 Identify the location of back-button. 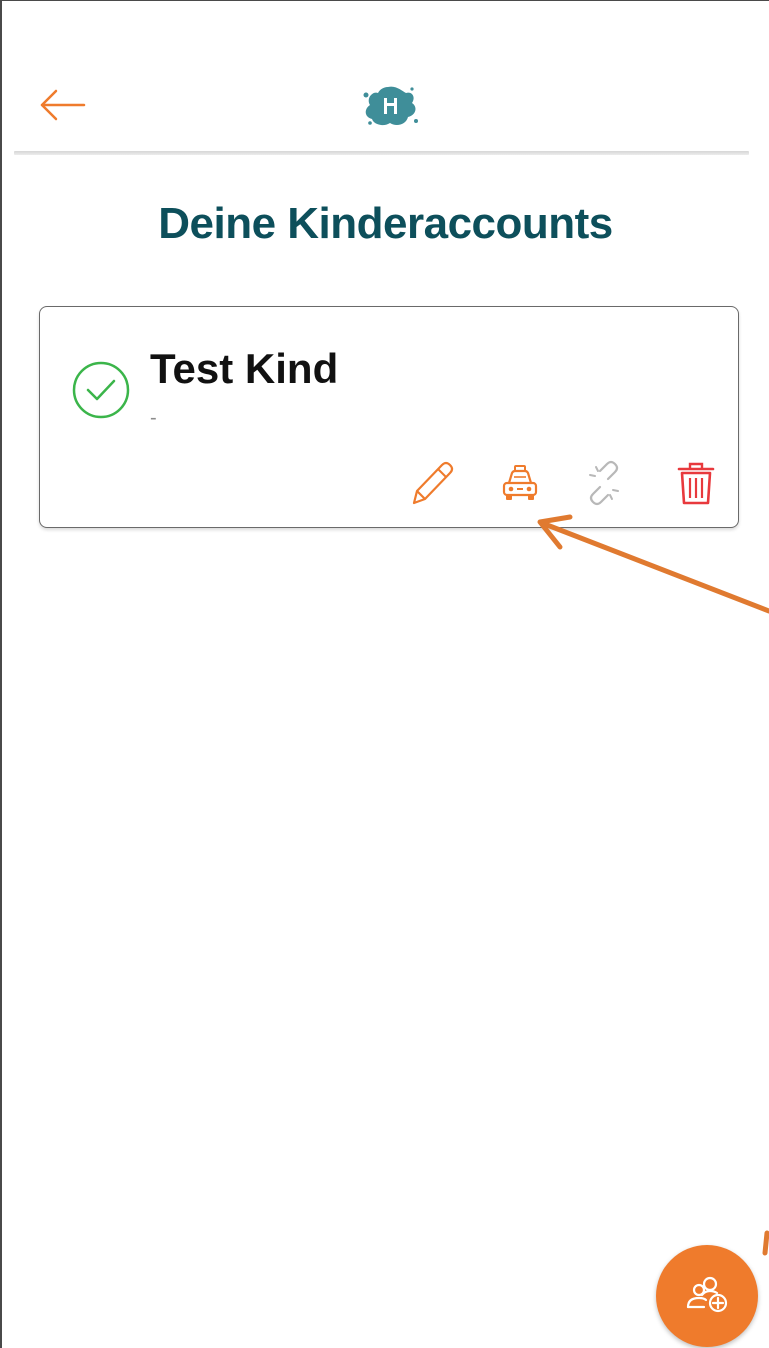
(62, 105).